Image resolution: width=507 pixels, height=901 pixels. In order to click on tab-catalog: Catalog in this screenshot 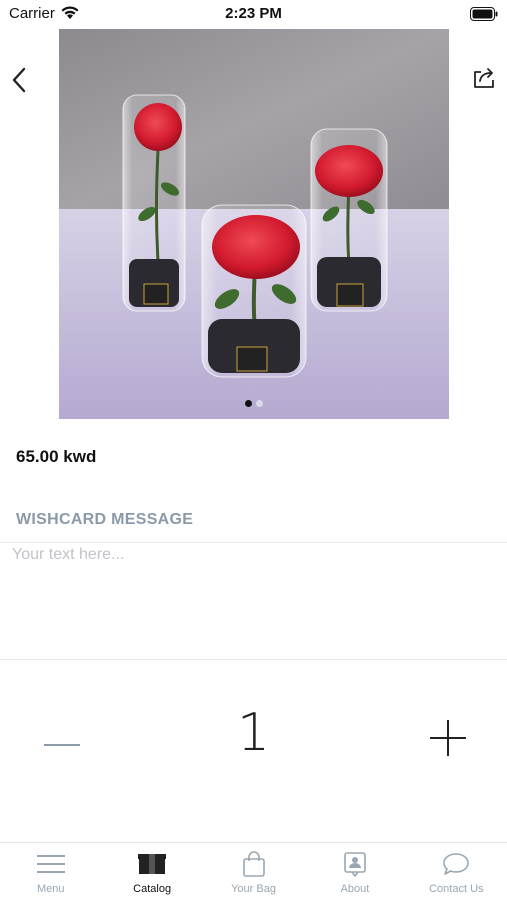, I will do `click(151, 872)`.